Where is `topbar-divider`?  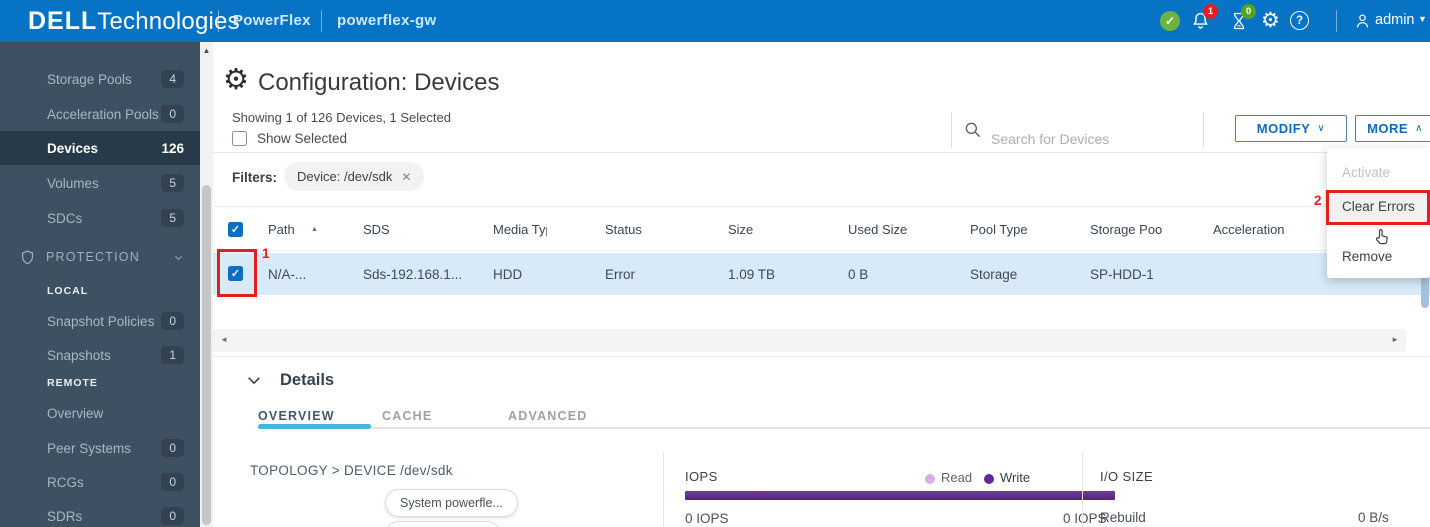 topbar-divider is located at coordinates (218, 21).